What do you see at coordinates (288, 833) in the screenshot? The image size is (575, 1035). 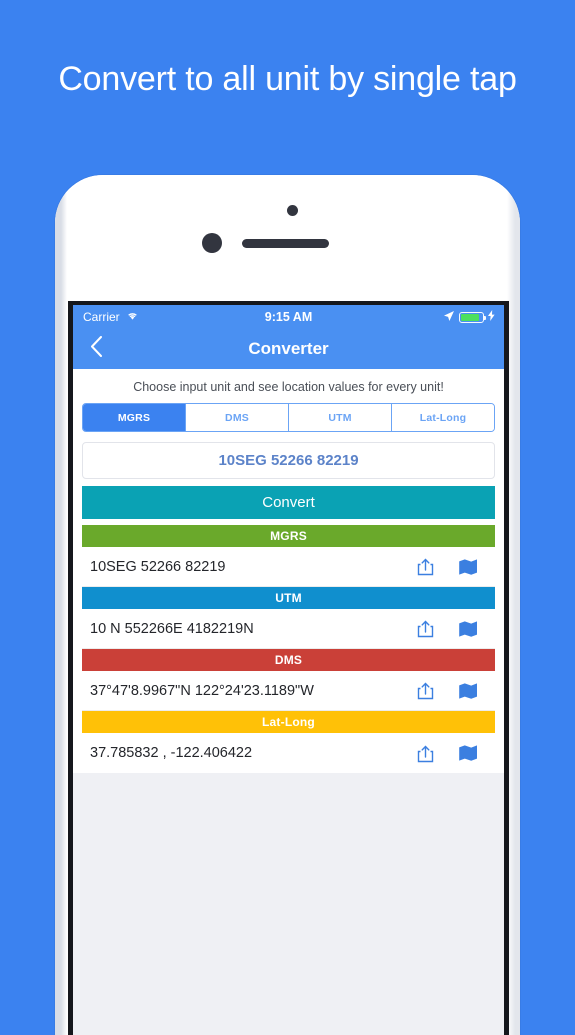 I see `empty-area` at bounding box center [288, 833].